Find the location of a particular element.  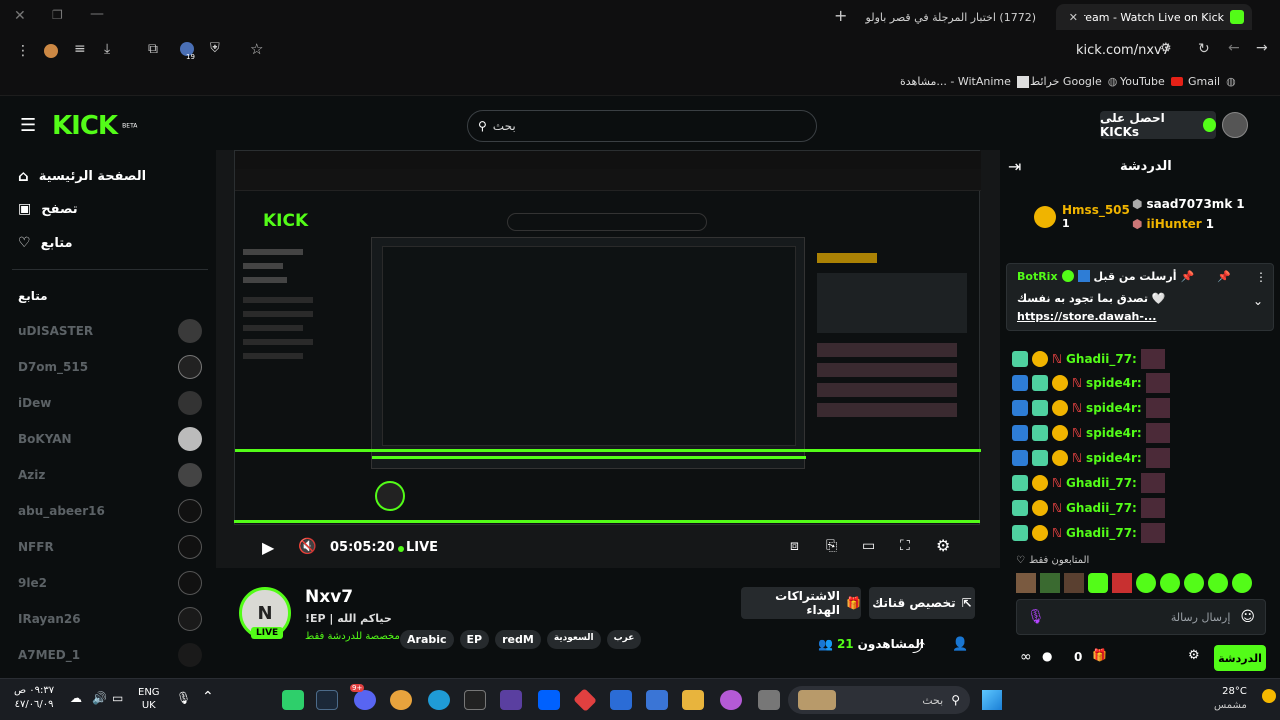

back-icon: → is located at coordinates (1262, 48).